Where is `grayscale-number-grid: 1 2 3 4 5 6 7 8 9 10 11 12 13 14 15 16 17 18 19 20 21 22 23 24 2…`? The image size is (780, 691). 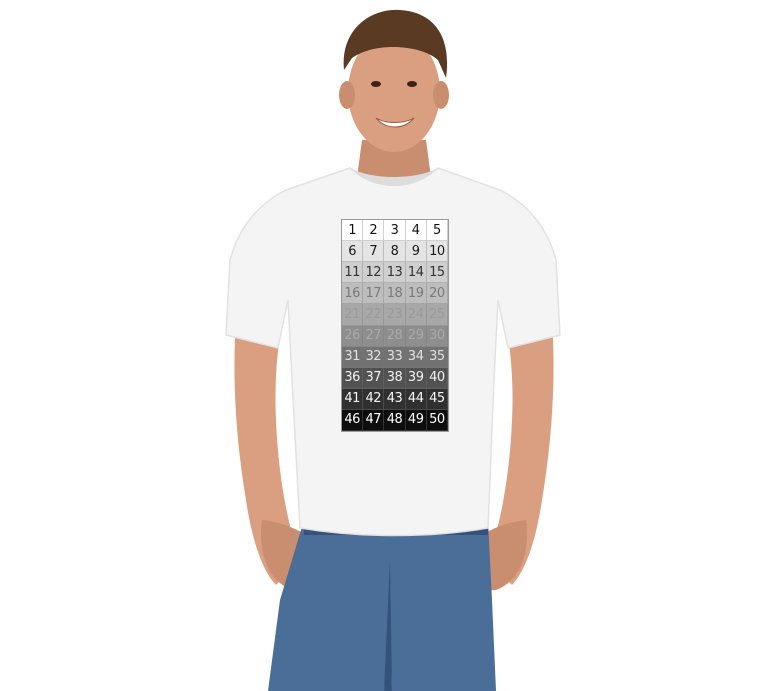
grayscale-number-grid: 1 2 3 4 5 6 7 8 9 10 11 12 13 14 15 16 17 18 19 20 21 22 23 24 2… is located at coordinates (395, 325).